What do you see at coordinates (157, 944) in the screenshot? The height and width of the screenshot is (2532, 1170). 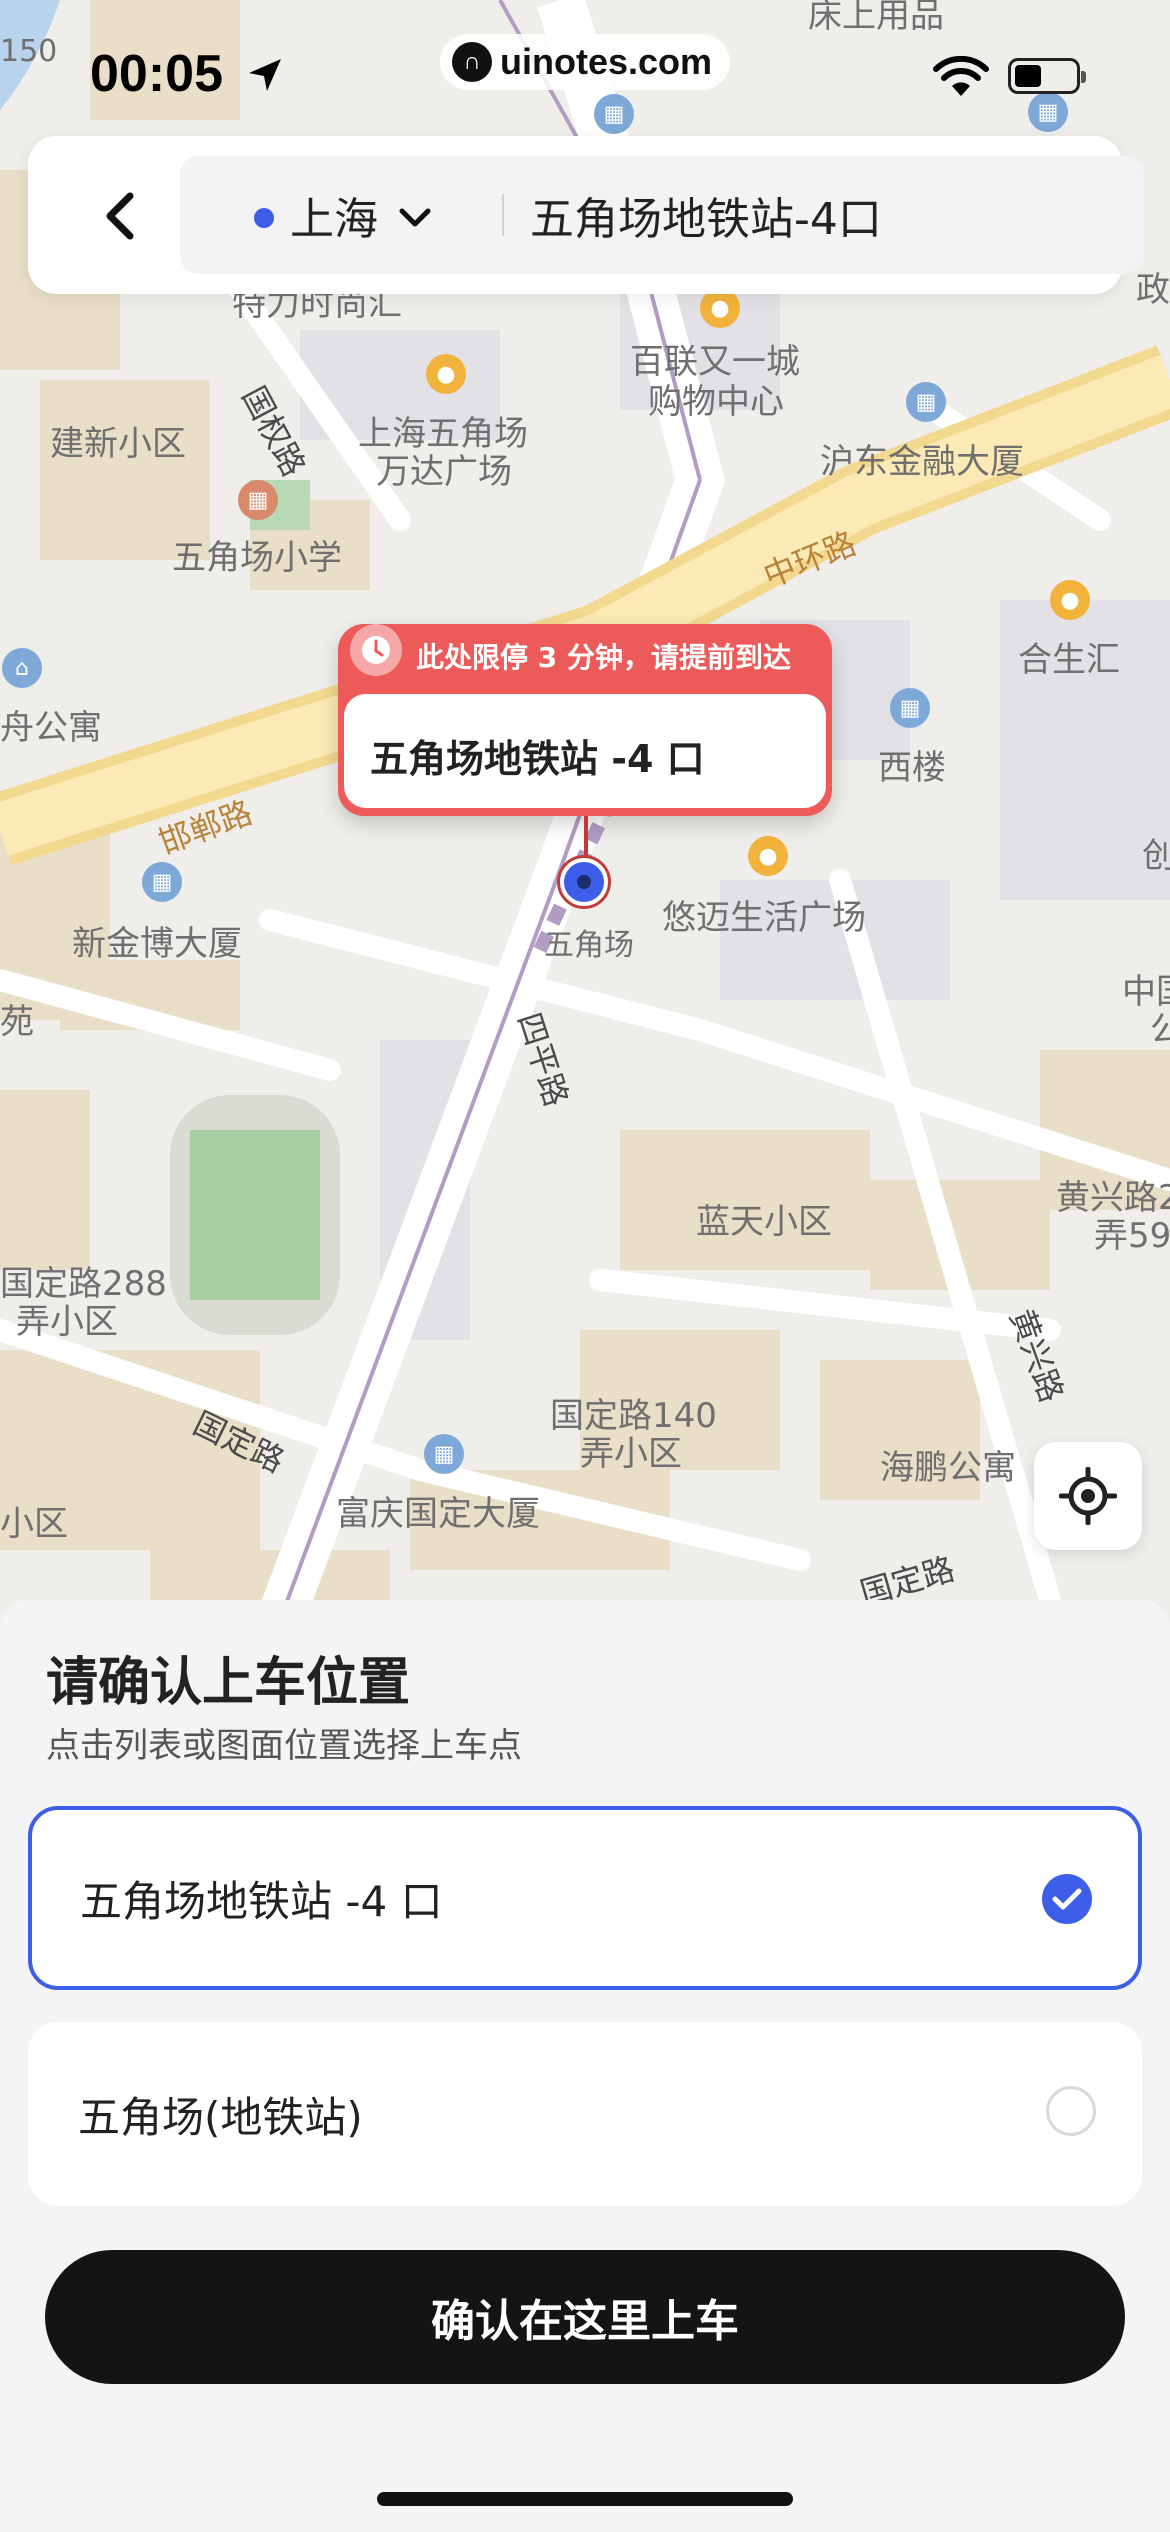 I see `map-label: 新金博大厦` at bounding box center [157, 944].